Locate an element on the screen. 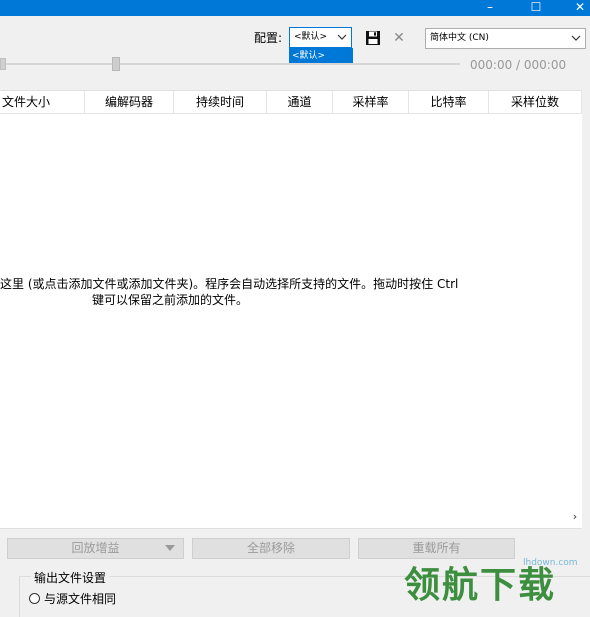 Image resolution: width=590 pixels, height=617 pixels. same-as-source-radio is located at coordinates (34, 598).